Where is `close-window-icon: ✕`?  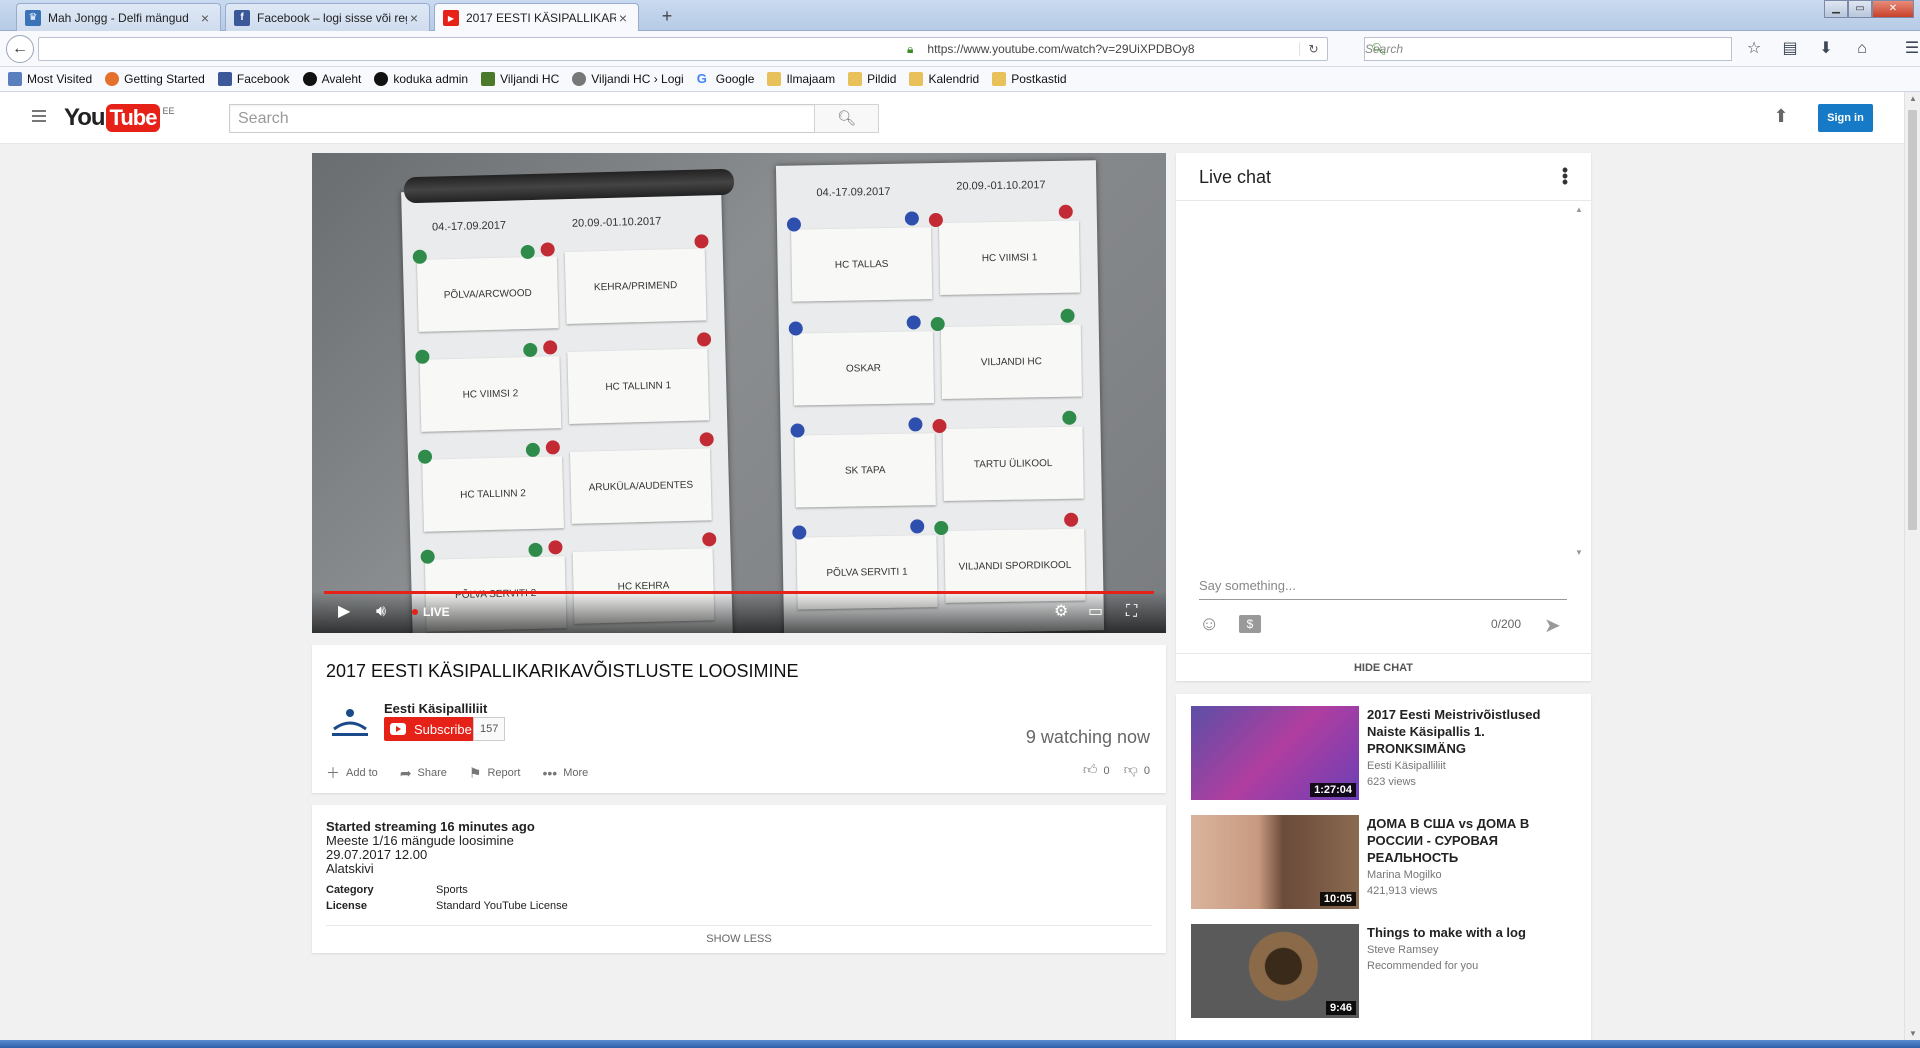
close-window-icon: ✕ is located at coordinates (1893, 9).